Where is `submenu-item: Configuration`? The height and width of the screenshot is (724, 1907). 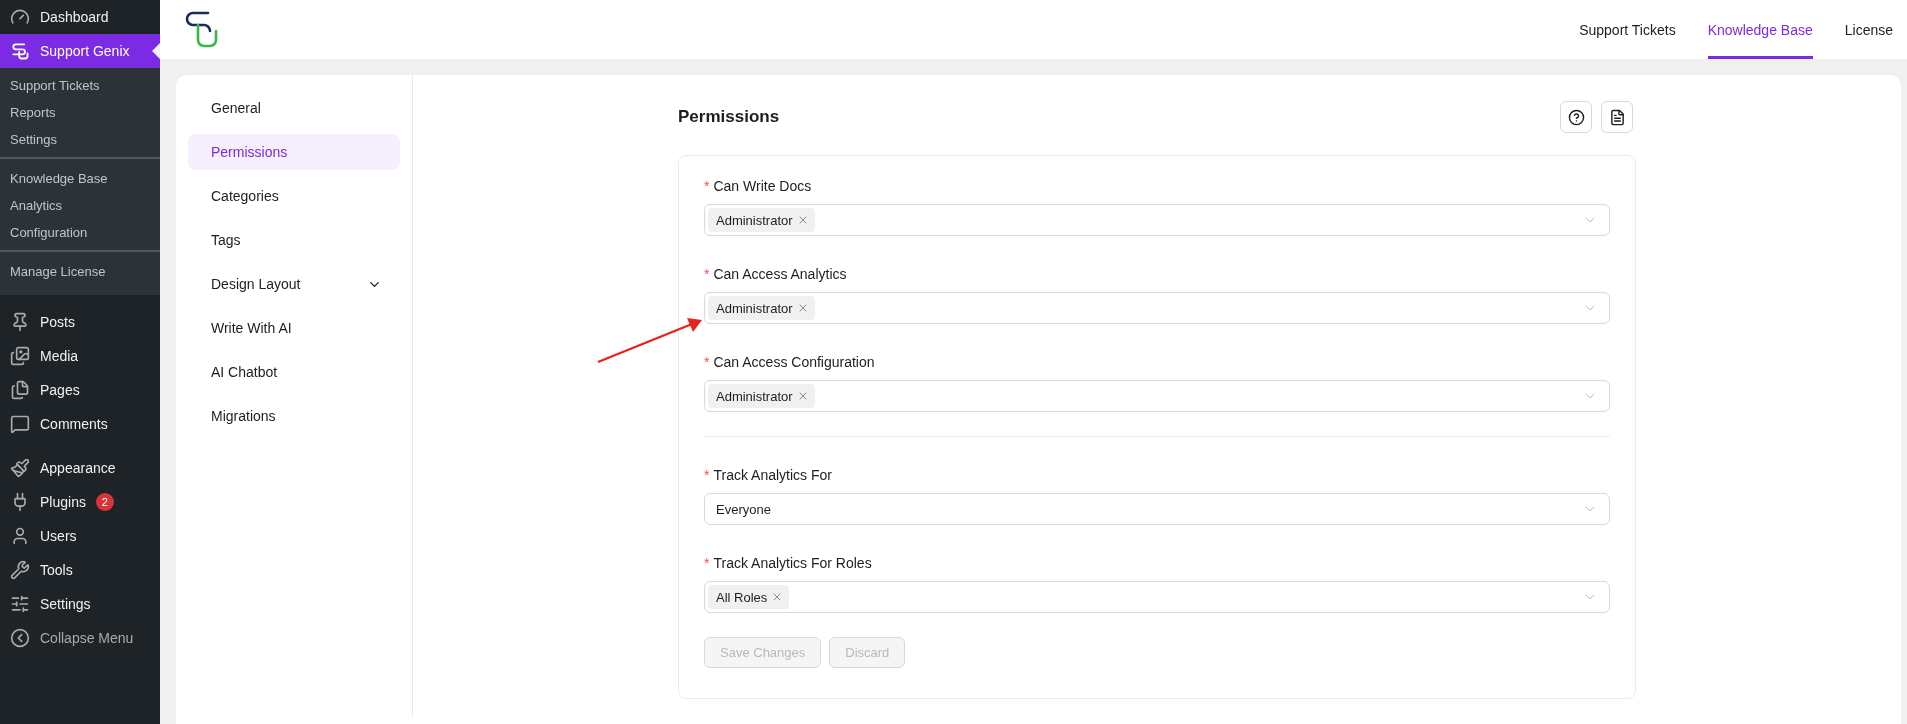 submenu-item: Configuration is located at coordinates (80, 232).